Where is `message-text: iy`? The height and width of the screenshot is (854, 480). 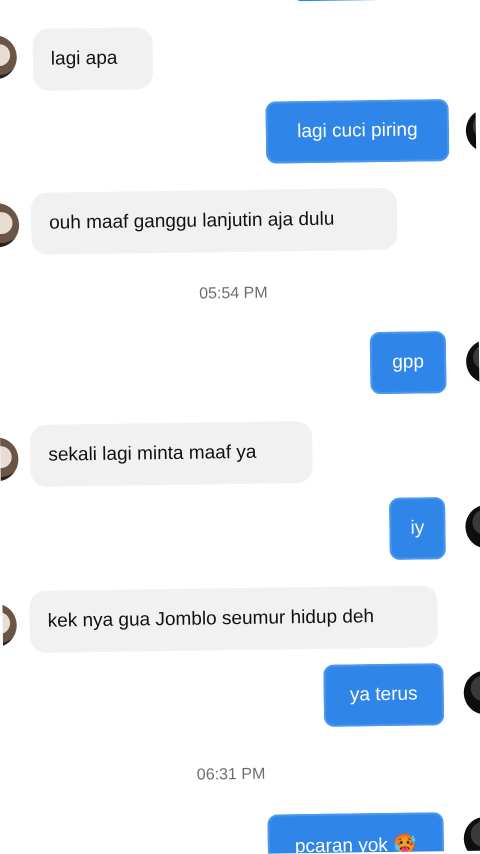 message-text: iy is located at coordinates (417, 528).